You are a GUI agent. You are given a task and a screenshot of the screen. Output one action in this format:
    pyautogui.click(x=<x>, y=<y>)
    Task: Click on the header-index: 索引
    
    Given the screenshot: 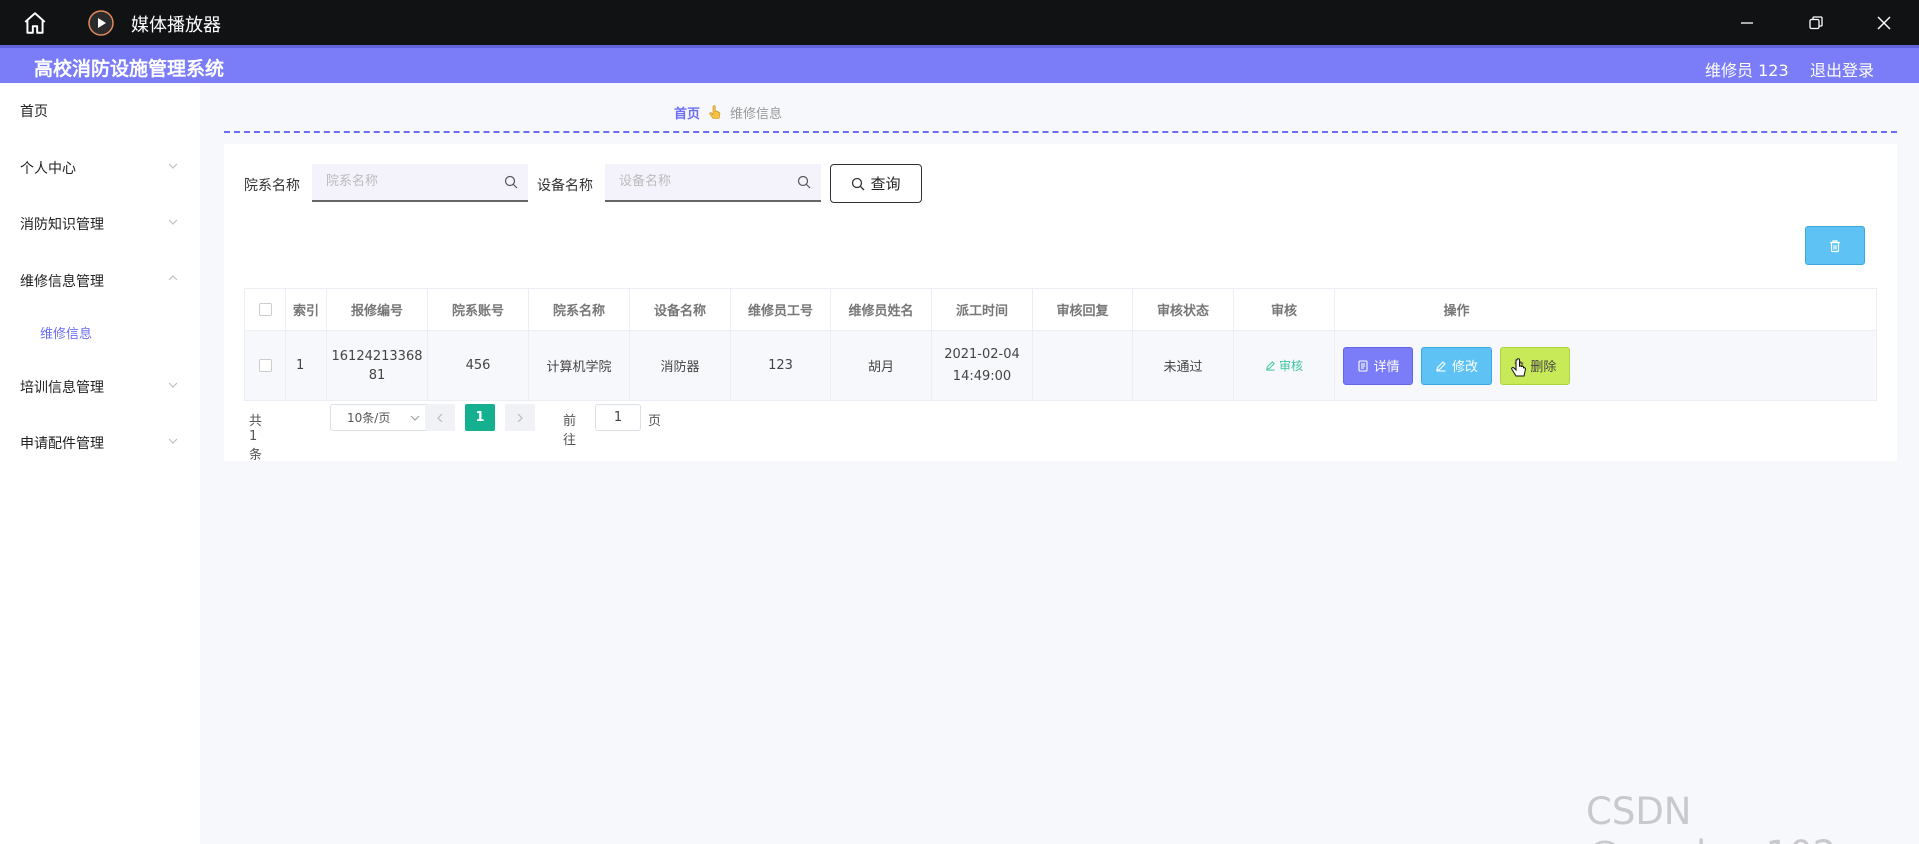 What is the action you would take?
    pyautogui.click(x=306, y=309)
    